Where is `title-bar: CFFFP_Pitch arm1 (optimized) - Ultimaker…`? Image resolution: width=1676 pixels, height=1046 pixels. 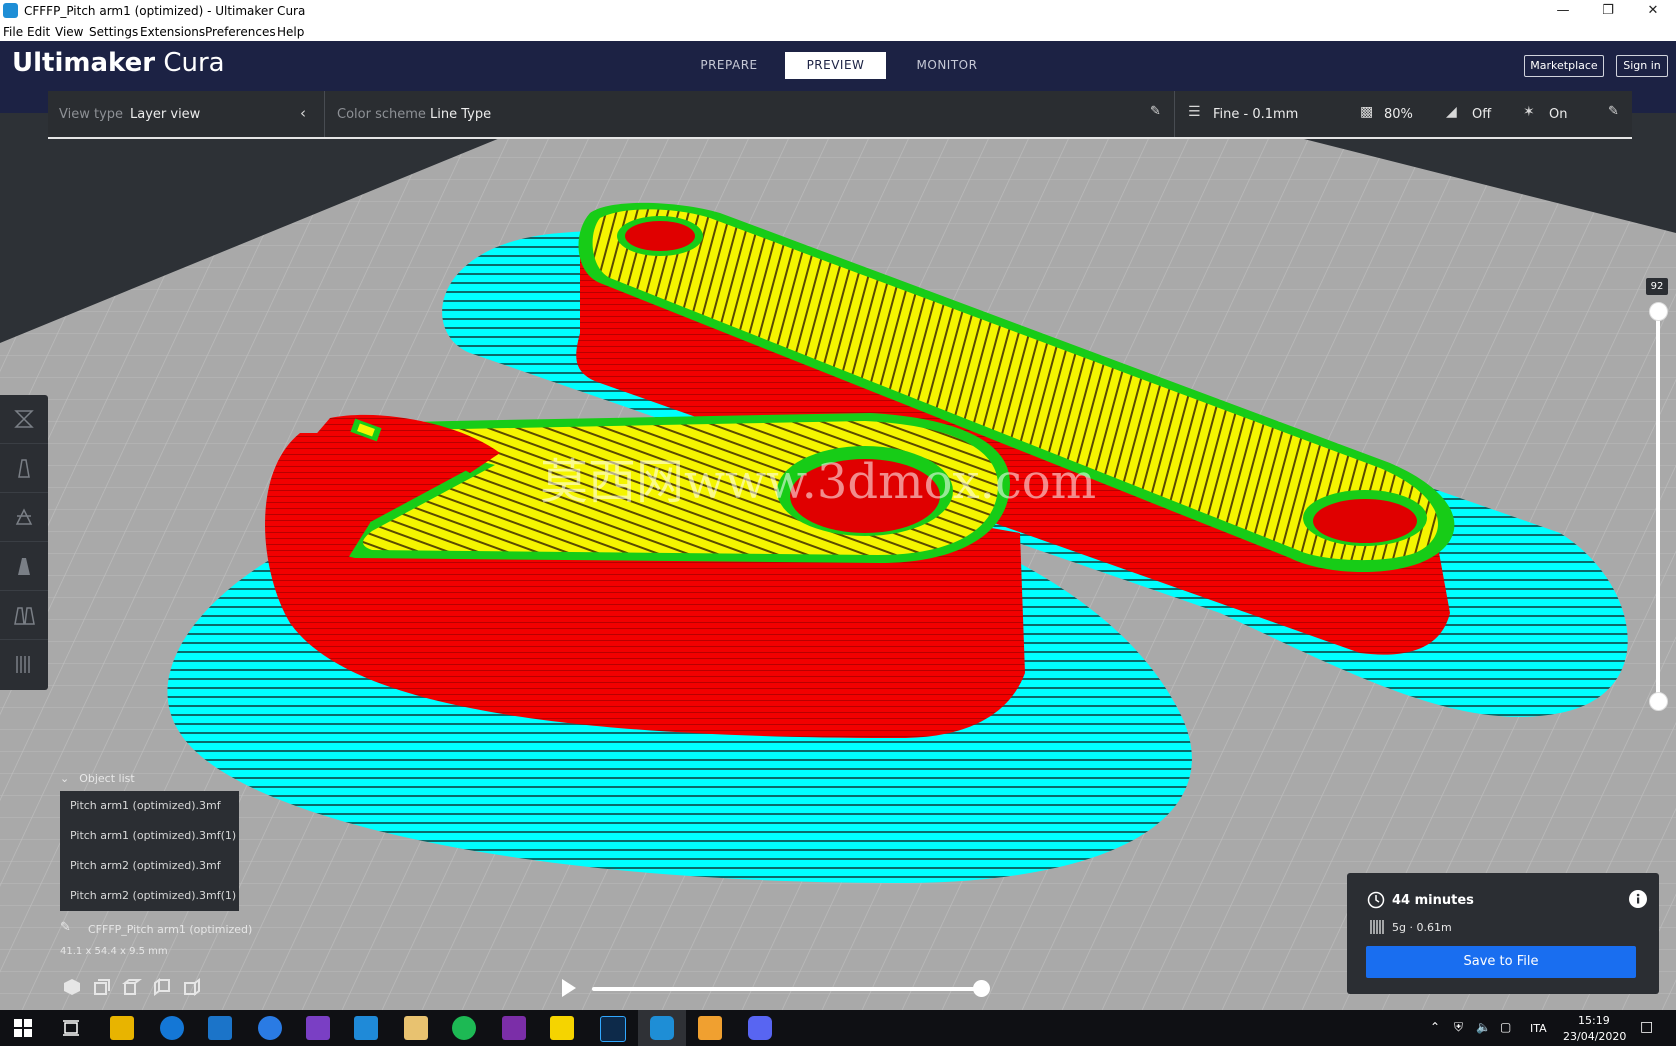 title-bar: CFFFP_Pitch arm1 (optimized) - Ultimaker… is located at coordinates (838, 11).